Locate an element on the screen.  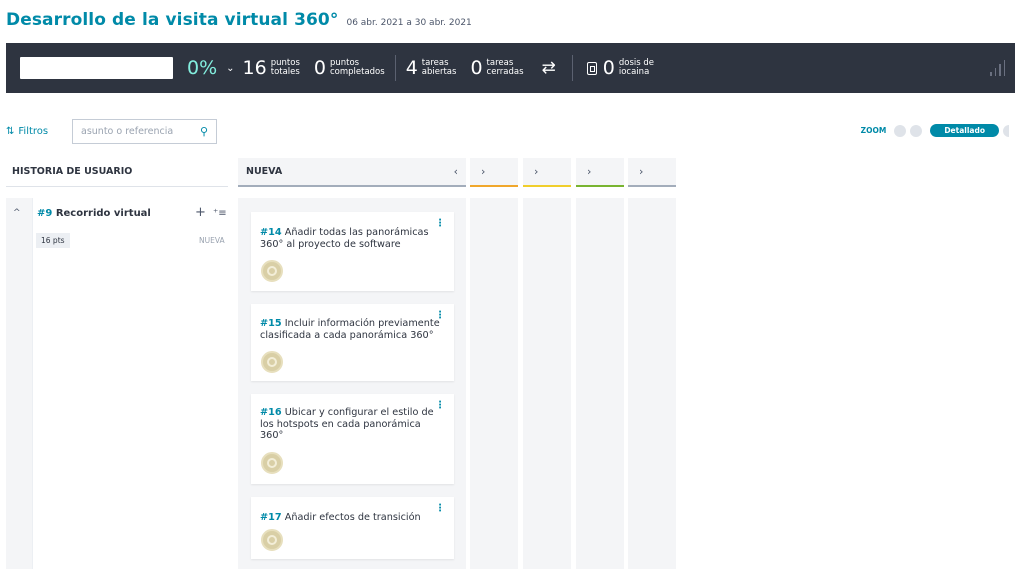
total-points-label-2: totales is located at coordinates (285, 72).